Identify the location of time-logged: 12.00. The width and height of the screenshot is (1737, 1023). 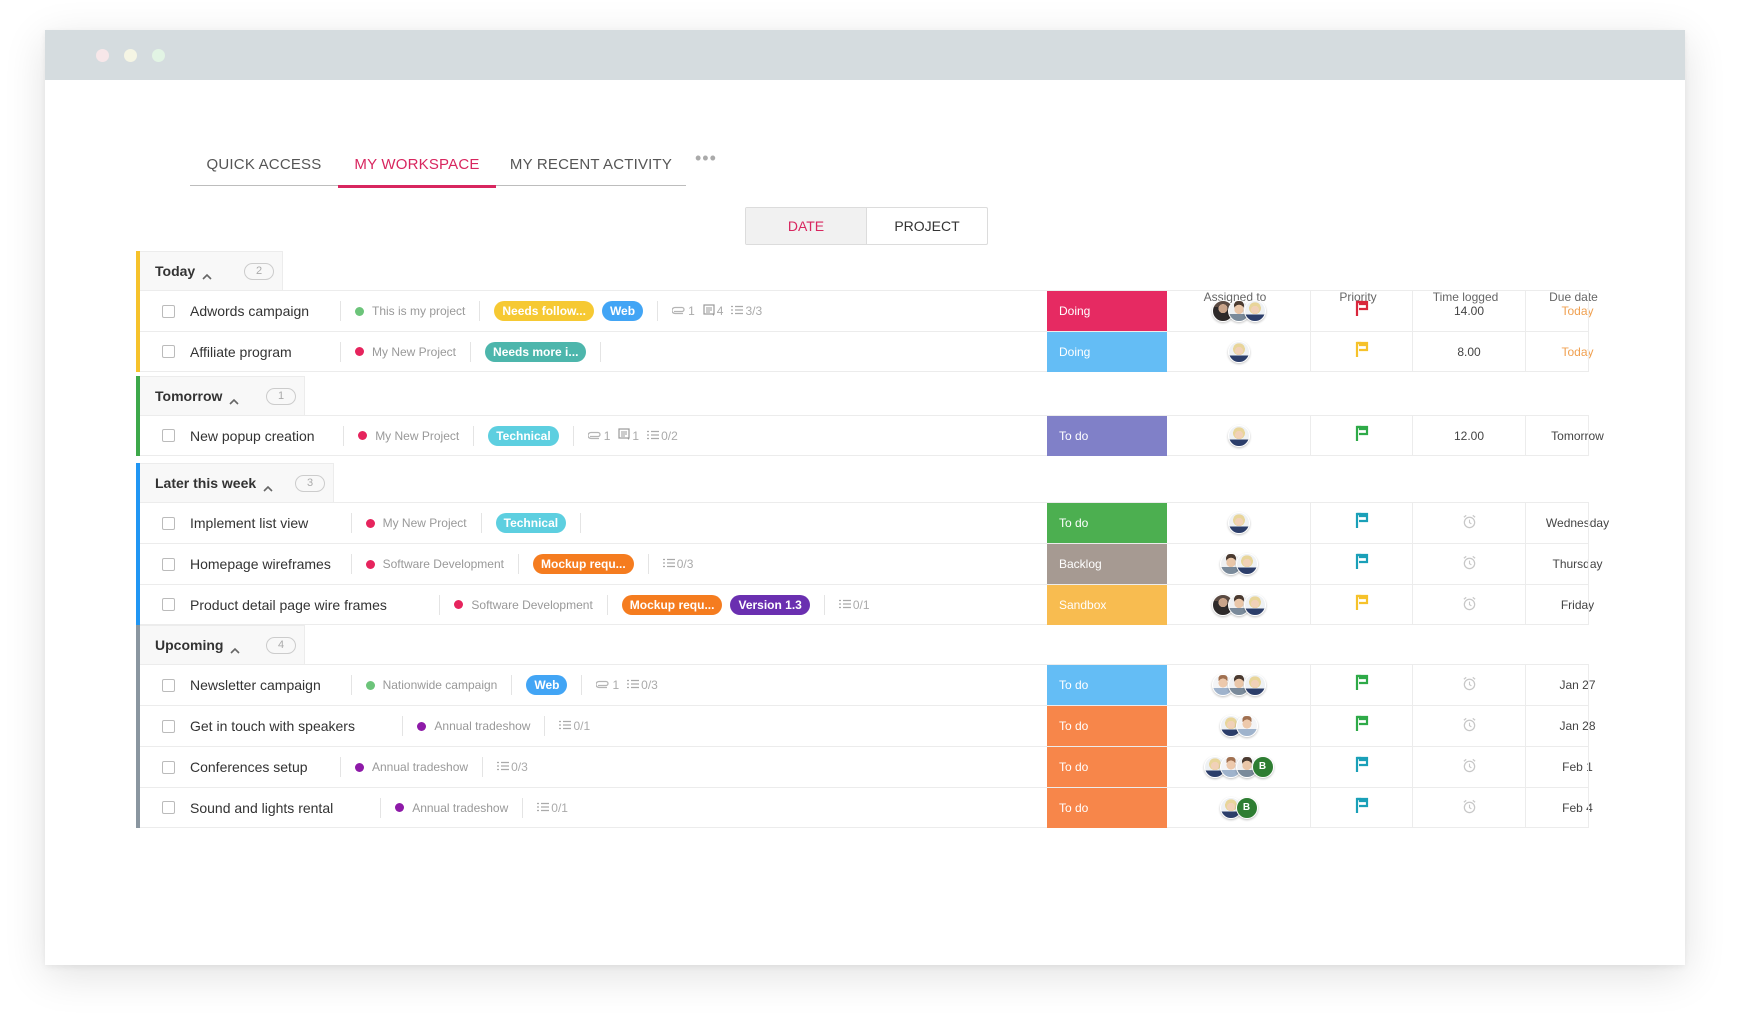
(1469, 435).